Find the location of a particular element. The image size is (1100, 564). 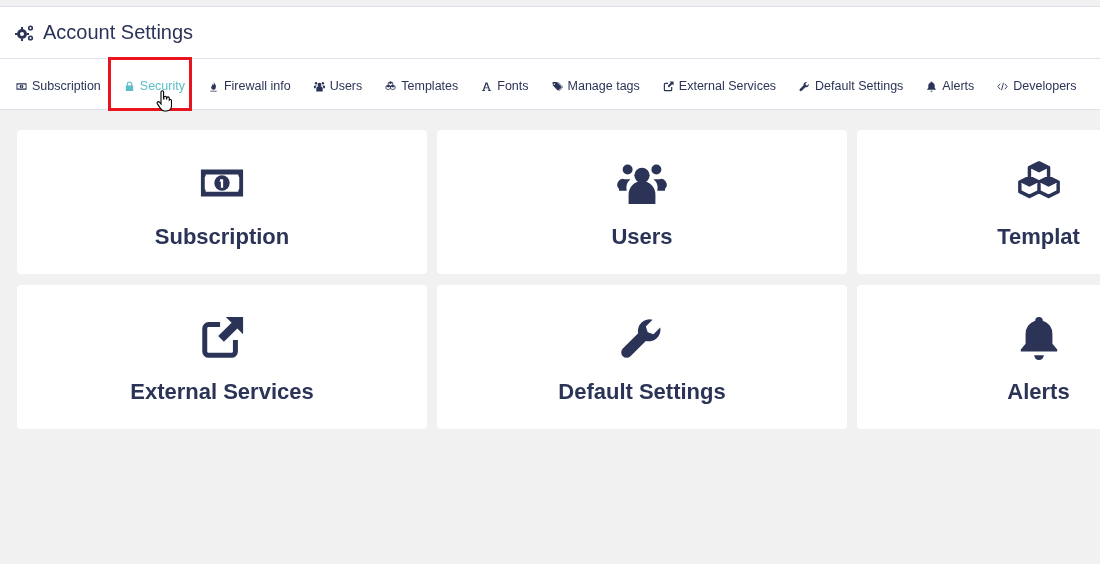

settings-card: Subscription is located at coordinates (222, 202).